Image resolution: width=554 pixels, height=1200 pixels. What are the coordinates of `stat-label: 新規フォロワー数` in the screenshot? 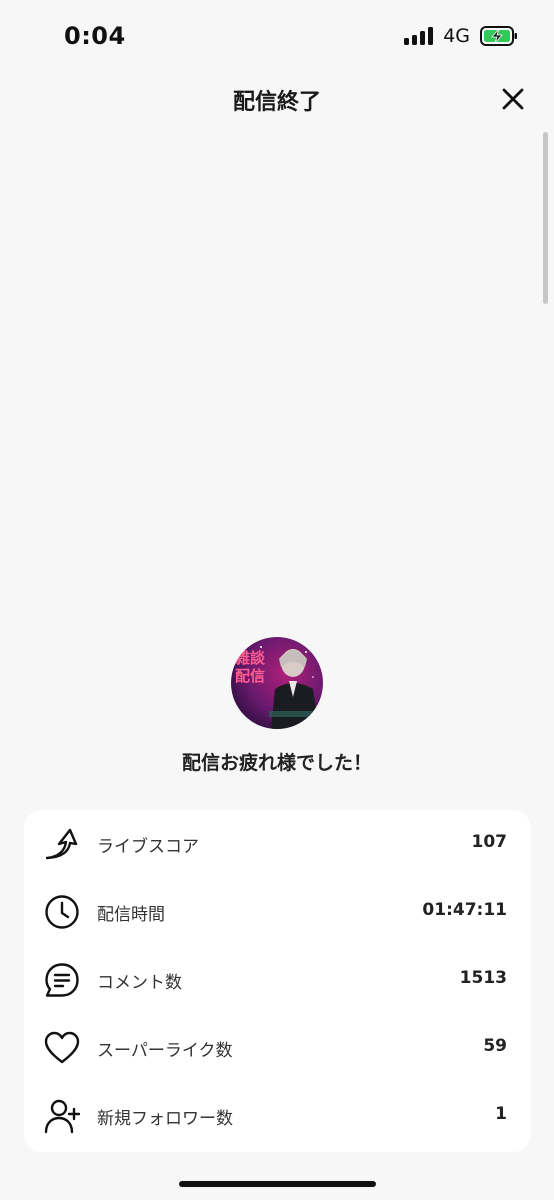 It's located at (165, 1119).